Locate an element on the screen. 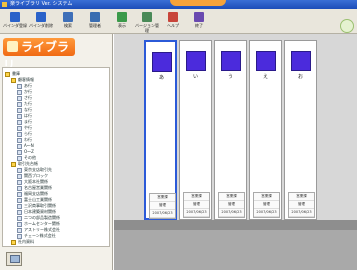 The image size is (357, 270). binder-kana: え is located at coordinates (265, 77).